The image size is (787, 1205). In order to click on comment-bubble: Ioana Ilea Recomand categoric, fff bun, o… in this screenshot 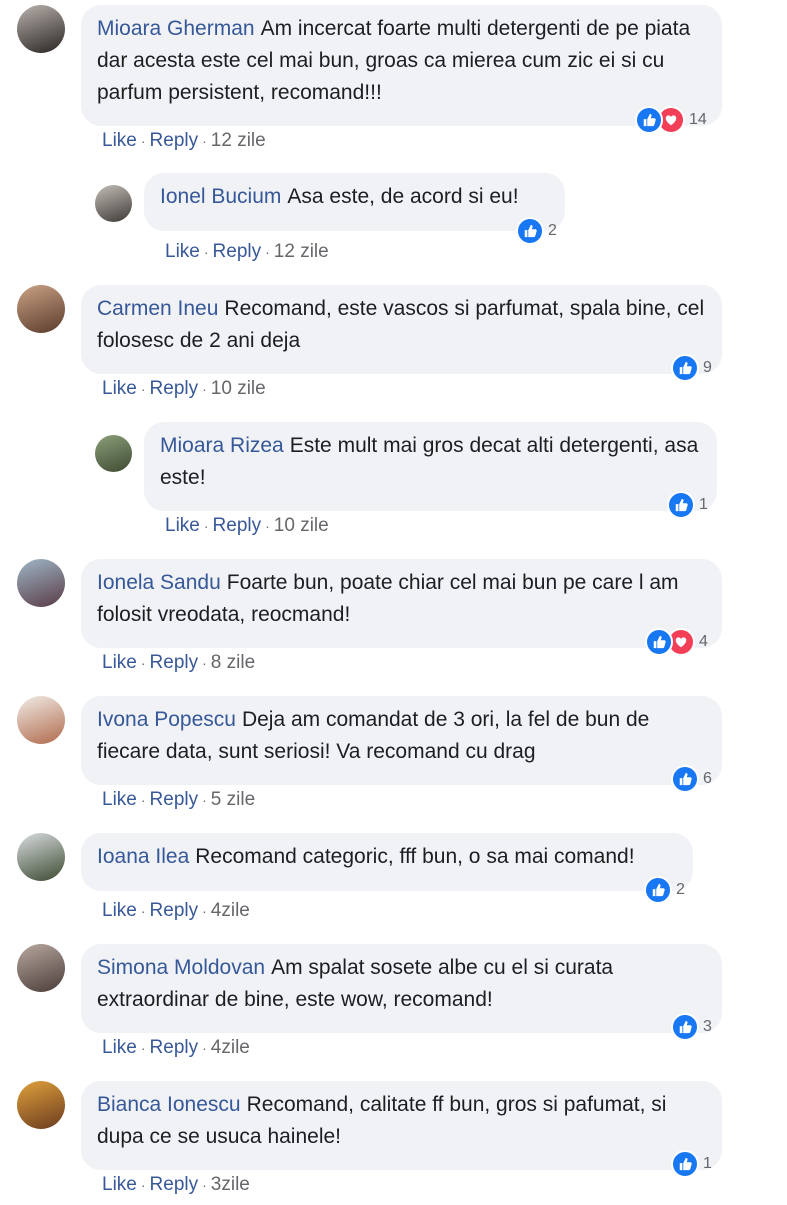, I will do `click(387, 862)`.